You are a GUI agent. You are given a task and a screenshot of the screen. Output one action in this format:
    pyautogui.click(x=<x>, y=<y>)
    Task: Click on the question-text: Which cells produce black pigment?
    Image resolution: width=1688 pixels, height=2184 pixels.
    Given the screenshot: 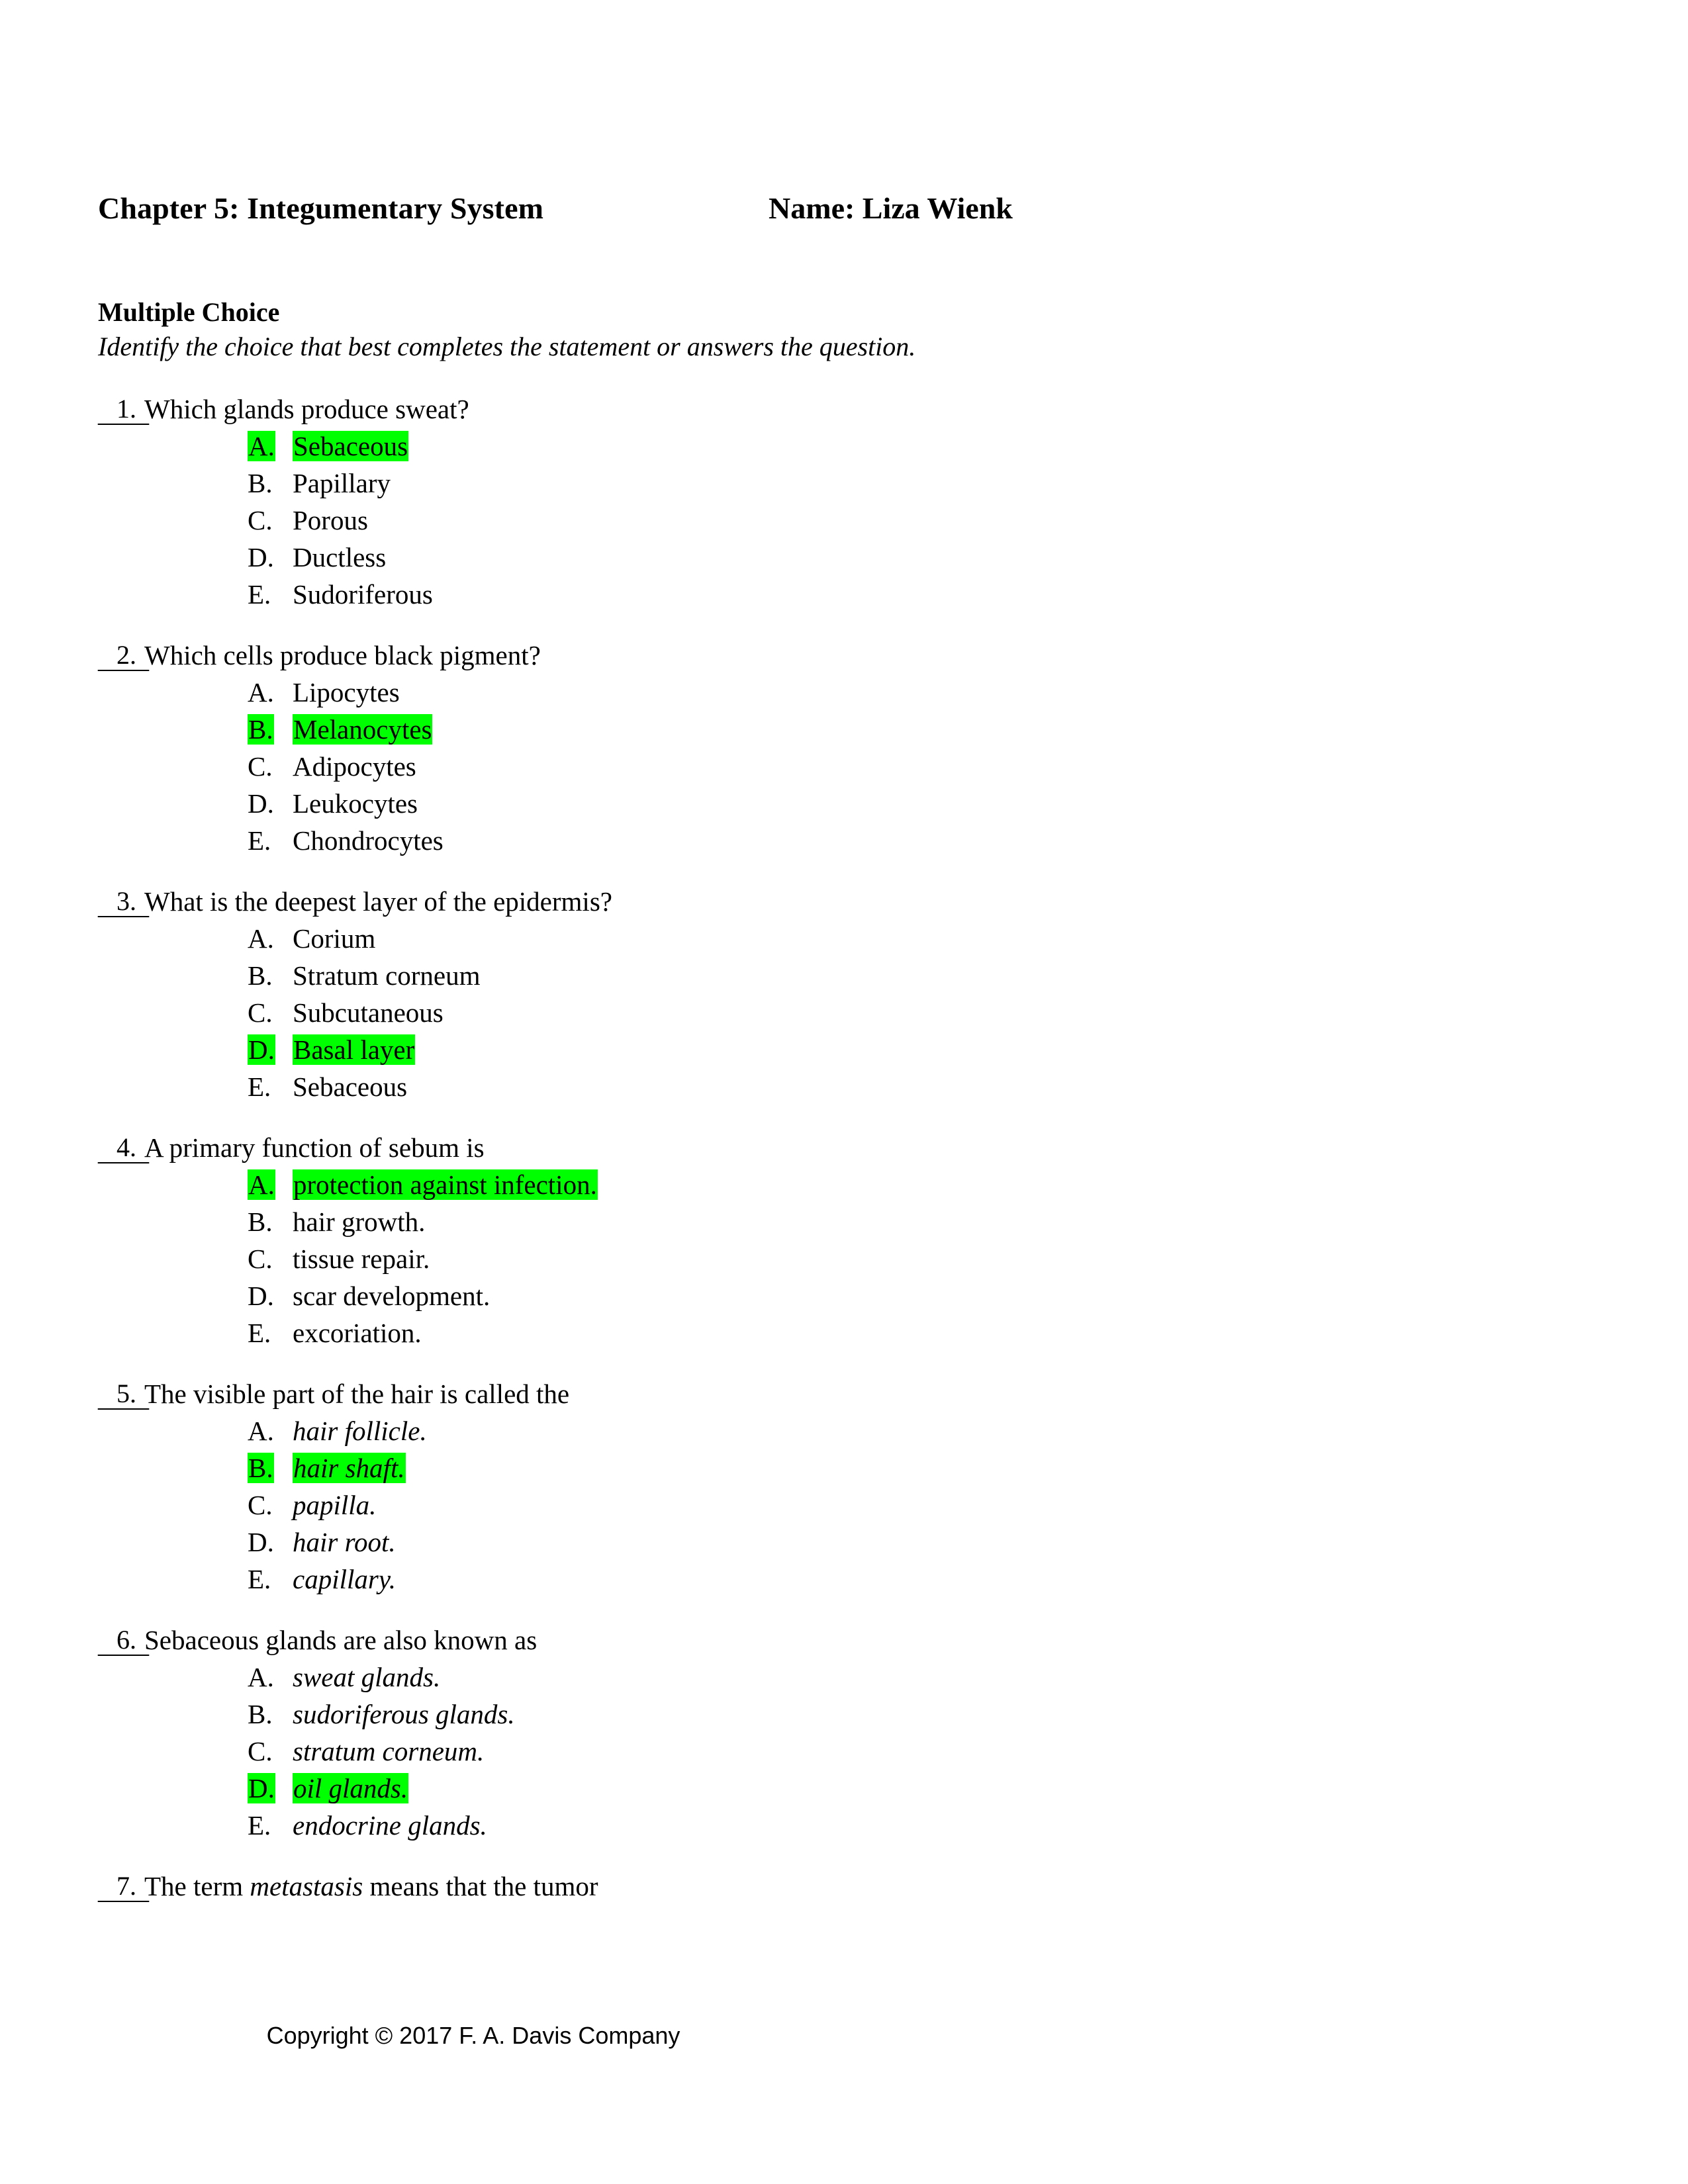 What is the action you would take?
    pyautogui.click(x=342, y=655)
    